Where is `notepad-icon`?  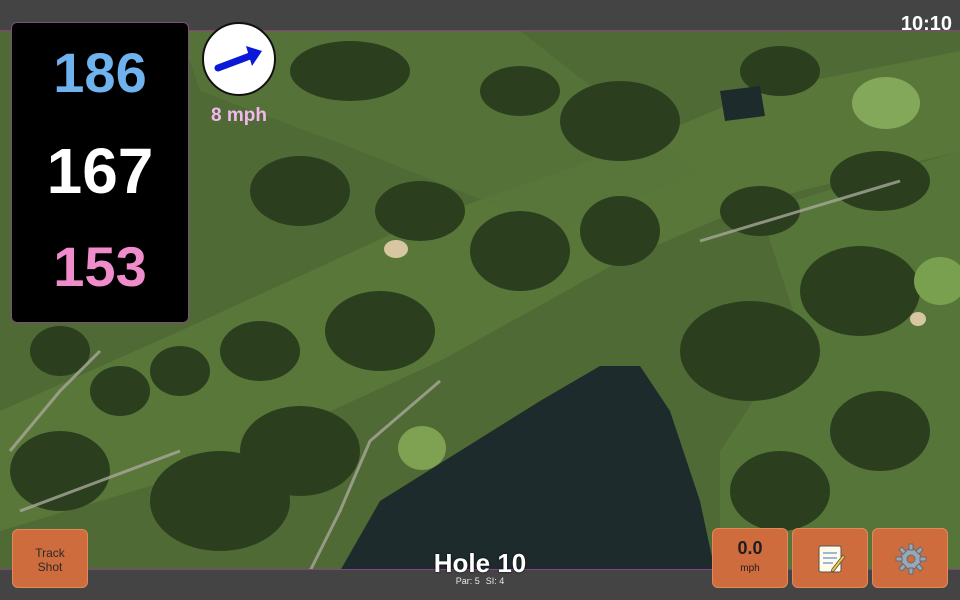
notepad-icon is located at coordinates (832, 559).